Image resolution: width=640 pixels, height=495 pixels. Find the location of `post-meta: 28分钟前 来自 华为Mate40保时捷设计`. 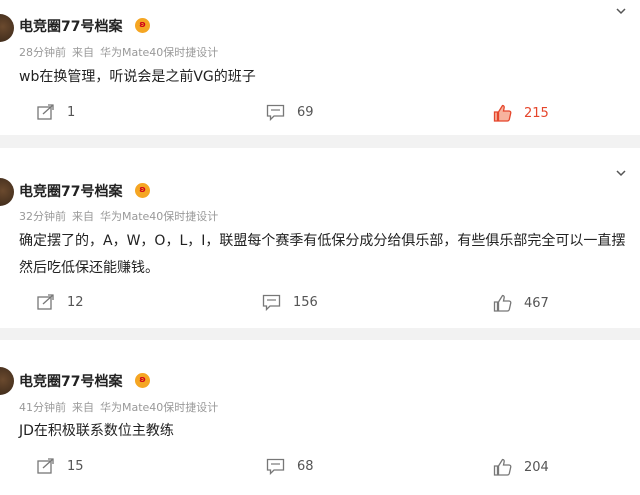

post-meta: 28分钟前 来自 华为Mate40保时捷设计 is located at coordinates (121, 52).